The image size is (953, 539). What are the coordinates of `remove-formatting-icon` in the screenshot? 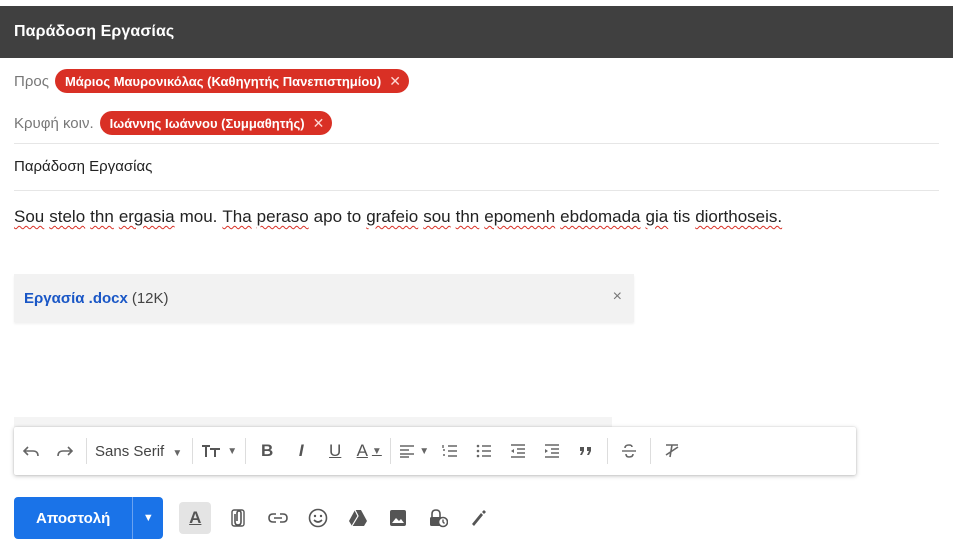 It's located at (672, 451).